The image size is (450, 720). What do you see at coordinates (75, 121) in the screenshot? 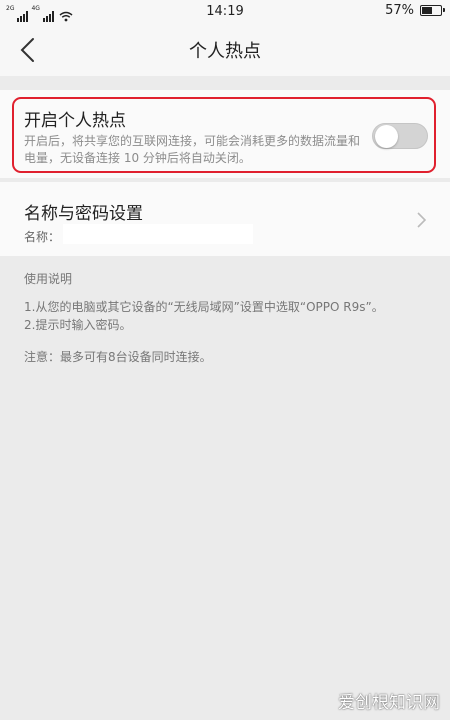
I see `hotspot-title: 开启个人热点` at bounding box center [75, 121].